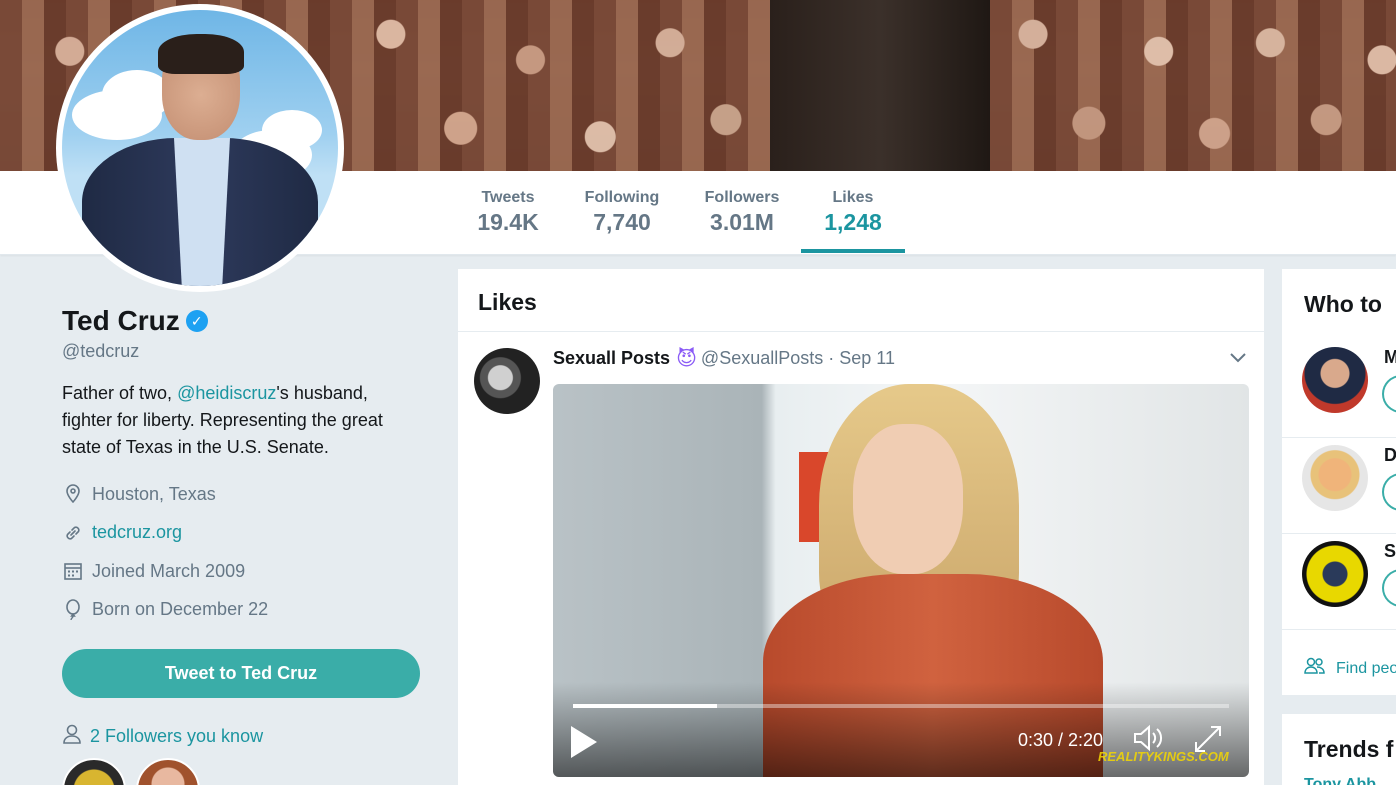 This screenshot has height=785, width=1396. Describe the element at coordinates (507, 381) in the screenshot. I see `tweet-author-avatar` at that location.